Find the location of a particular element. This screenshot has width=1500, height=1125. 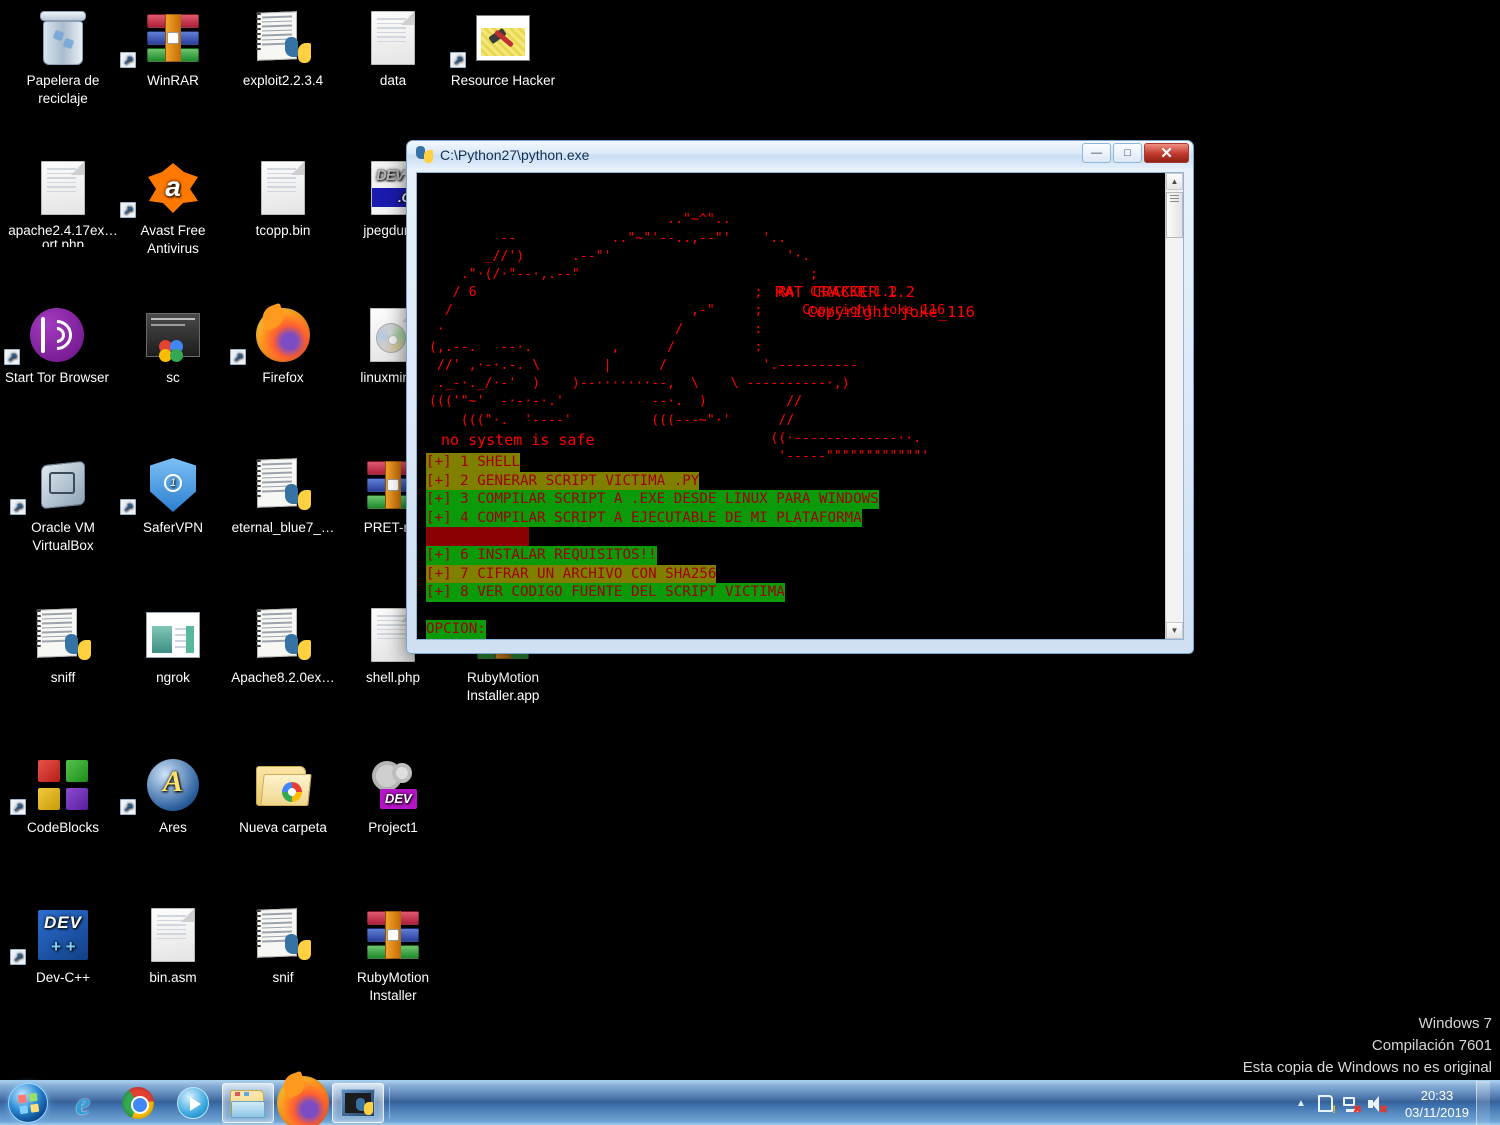

desktop-icon-winrar: WinRAR is located at coordinates (173, 49).